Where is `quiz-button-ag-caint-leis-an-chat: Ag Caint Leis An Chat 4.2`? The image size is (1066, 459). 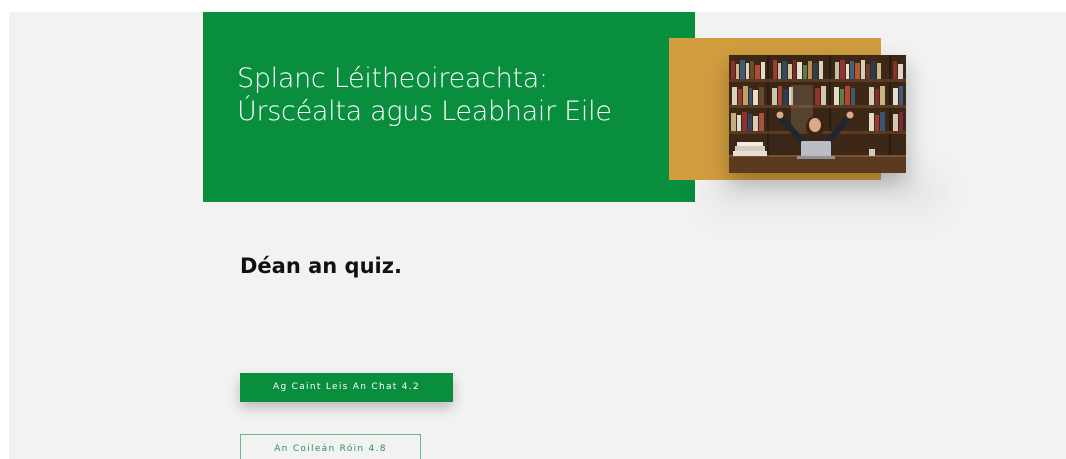
quiz-button-ag-caint-leis-an-chat: Ag Caint Leis An Chat 4.2 is located at coordinates (346, 387).